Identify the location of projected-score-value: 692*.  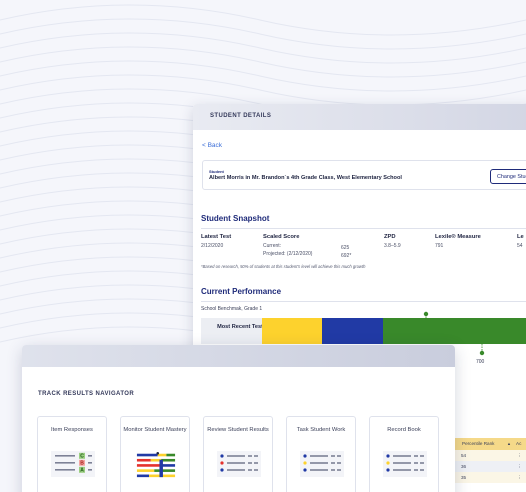
(346, 256).